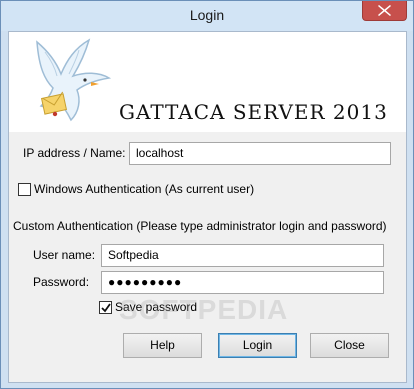 Image resolution: width=414 pixels, height=389 pixels. What do you see at coordinates (253, 112) in the screenshot?
I see `app-title: GATTACA SERVER 2013` at bounding box center [253, 112].